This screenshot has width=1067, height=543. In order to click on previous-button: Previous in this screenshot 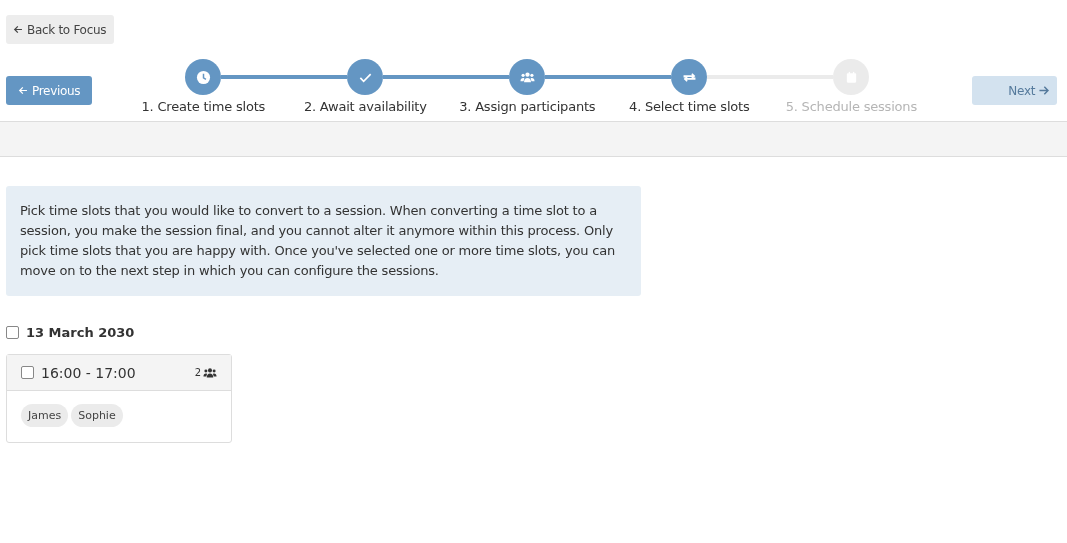, I will do `click(49, 90)`.